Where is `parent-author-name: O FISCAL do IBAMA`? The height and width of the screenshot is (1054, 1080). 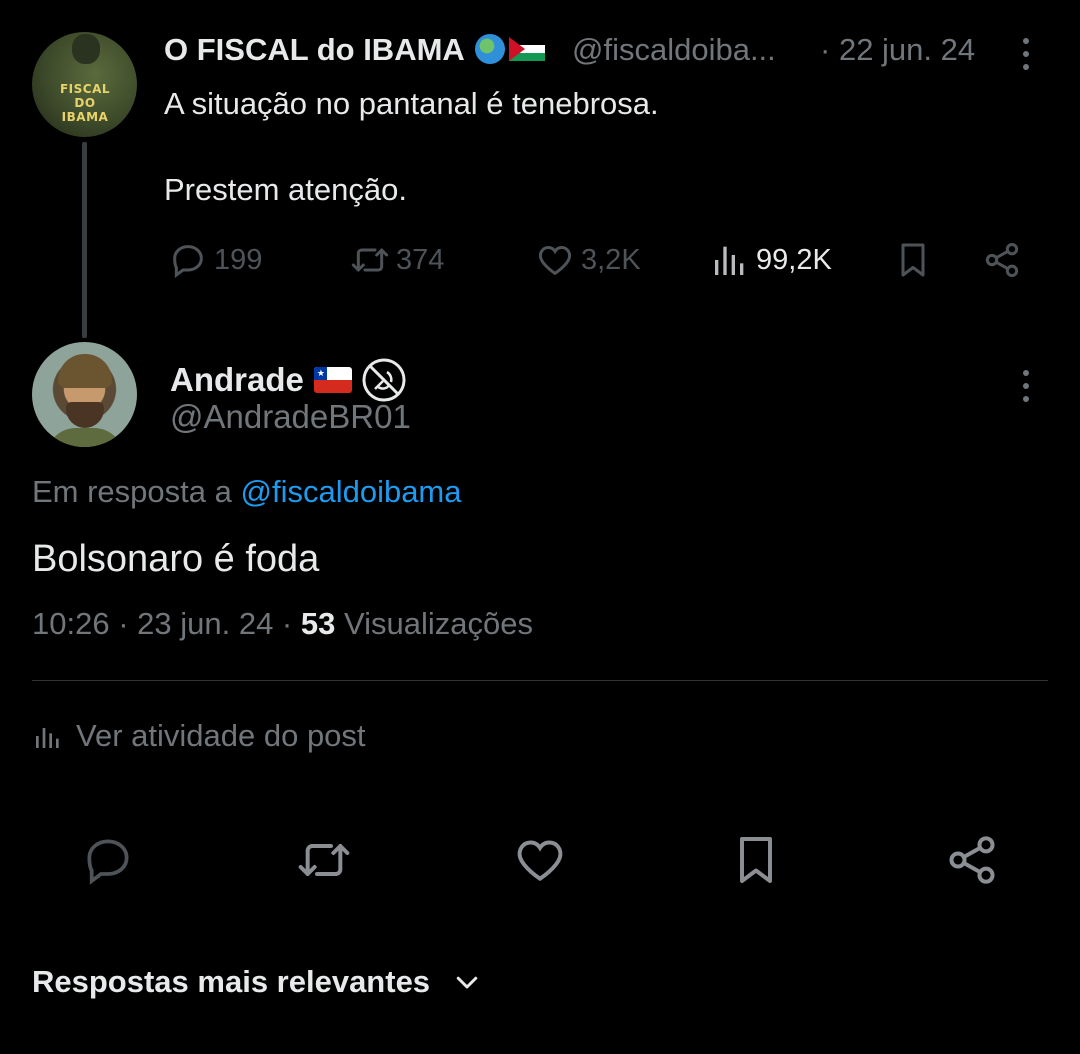
parent-author-name: O FISCAL do IBAMA is located at coordinates (354, 50).